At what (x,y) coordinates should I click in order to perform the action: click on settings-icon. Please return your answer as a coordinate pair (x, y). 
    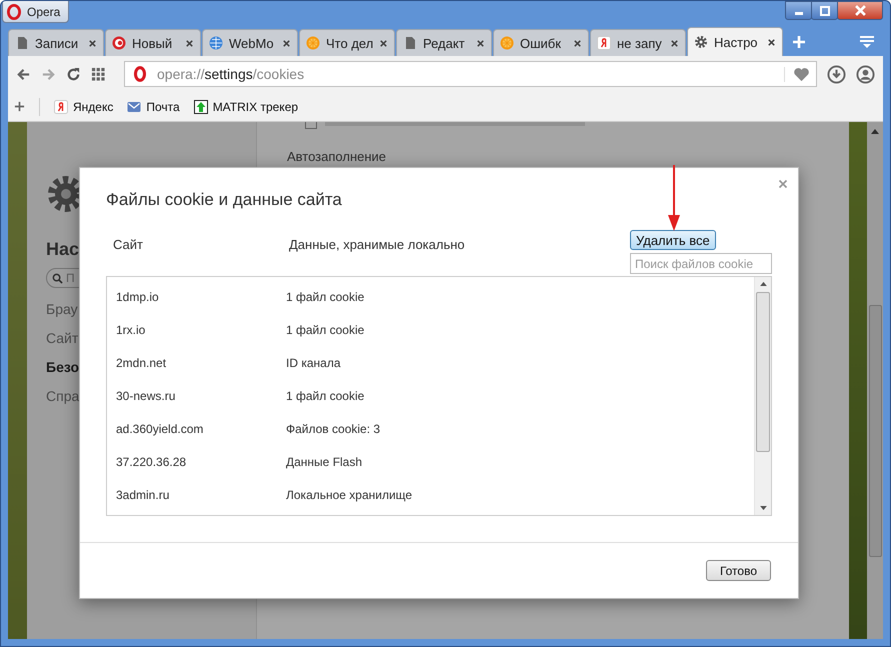
    Looking at the image, I should click on (701, 42).